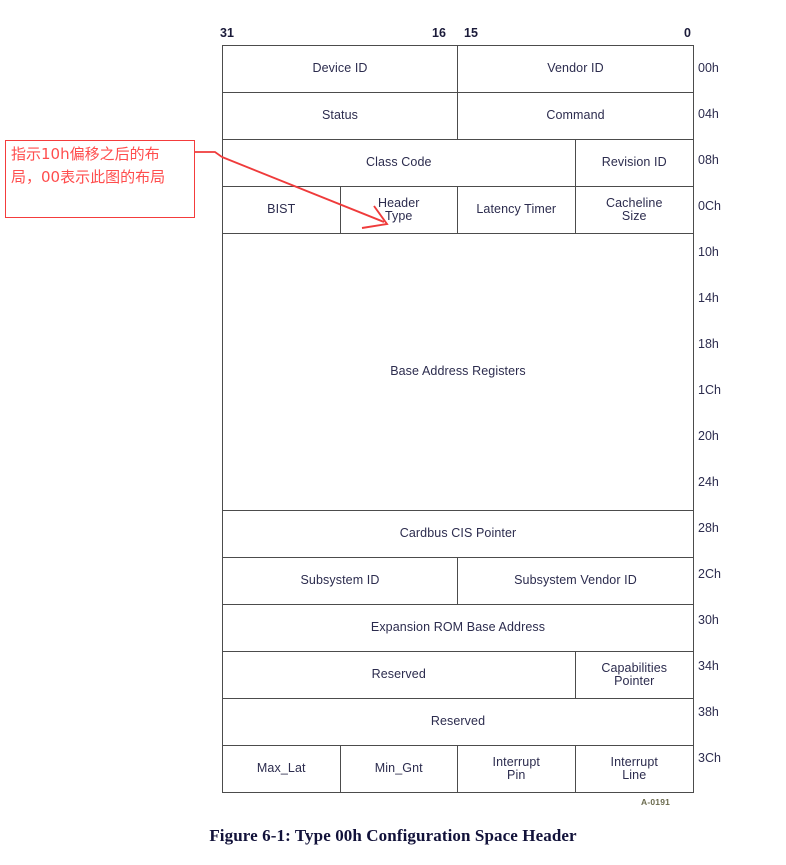 This screenshot has width=786, height=865. Describe the element at coordinates (709, 390) in the screenshot. I see `offset-label-1ch: 1Ch` at that location.